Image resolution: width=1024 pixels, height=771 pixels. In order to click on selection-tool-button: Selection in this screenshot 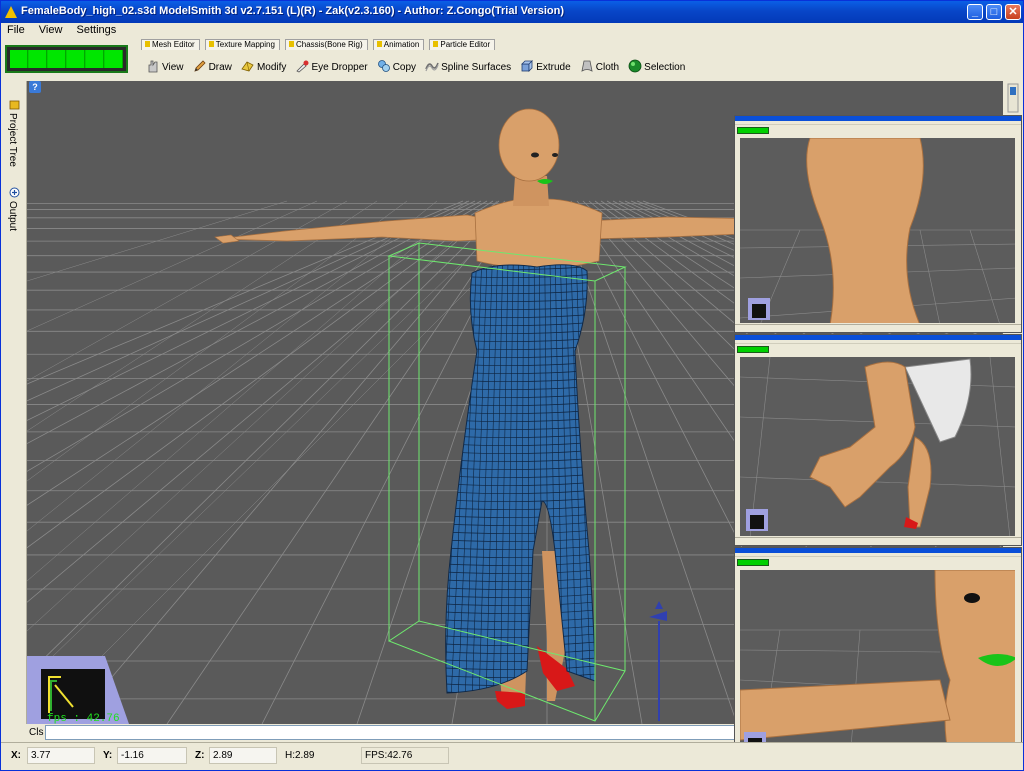, I will do `click(656, 68)`.